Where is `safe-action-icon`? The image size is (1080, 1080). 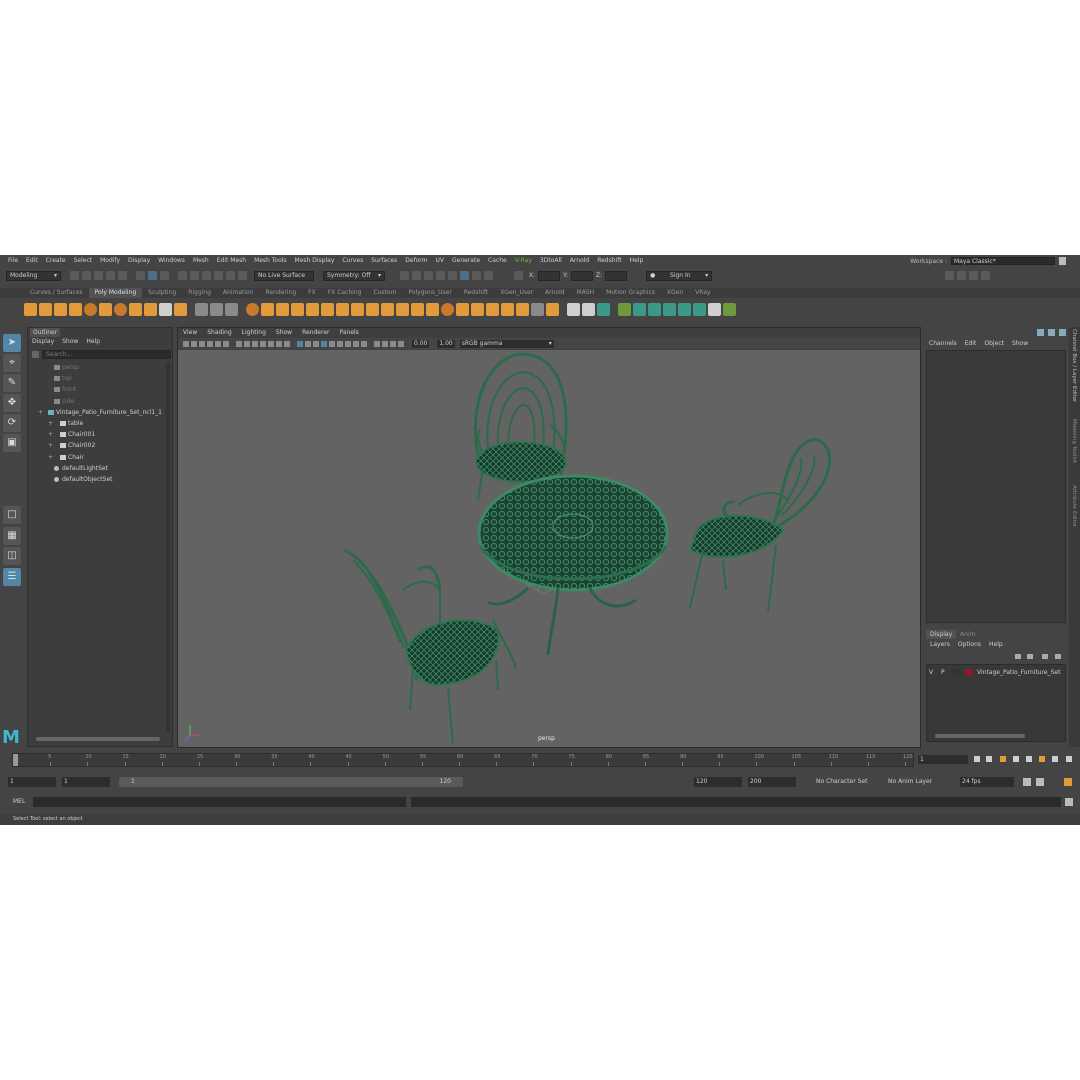 safe-action-icon is located at coordinates (279, 343).